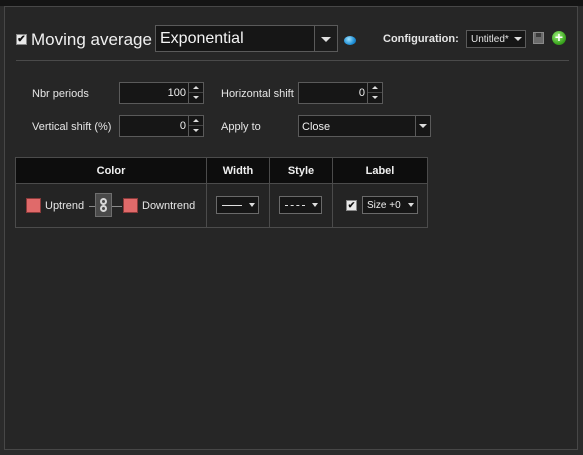 This screenshot has height=455, width=583. What do you see at coordinates (177, 93) in the screenshot?
I see `nbr-periods-value: 100` at bounding box center [177, 93].